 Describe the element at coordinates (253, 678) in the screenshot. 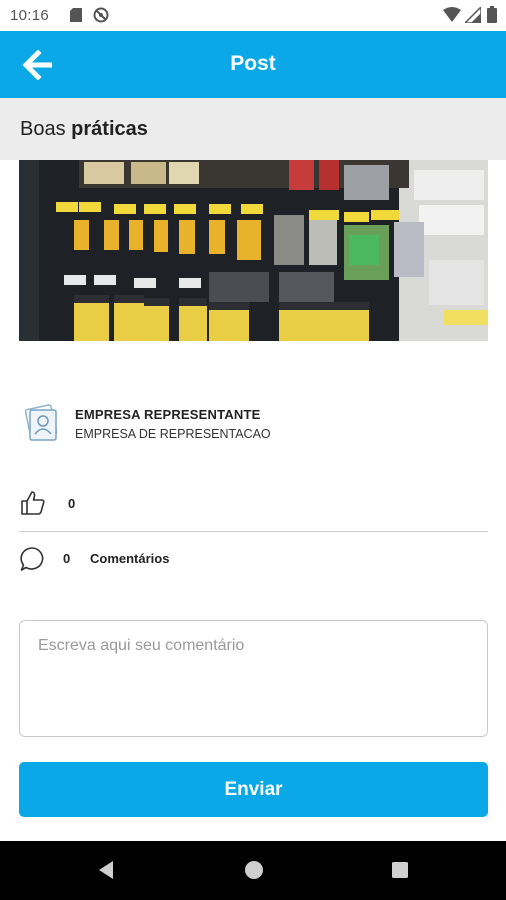

I see `comment-input` at that location.